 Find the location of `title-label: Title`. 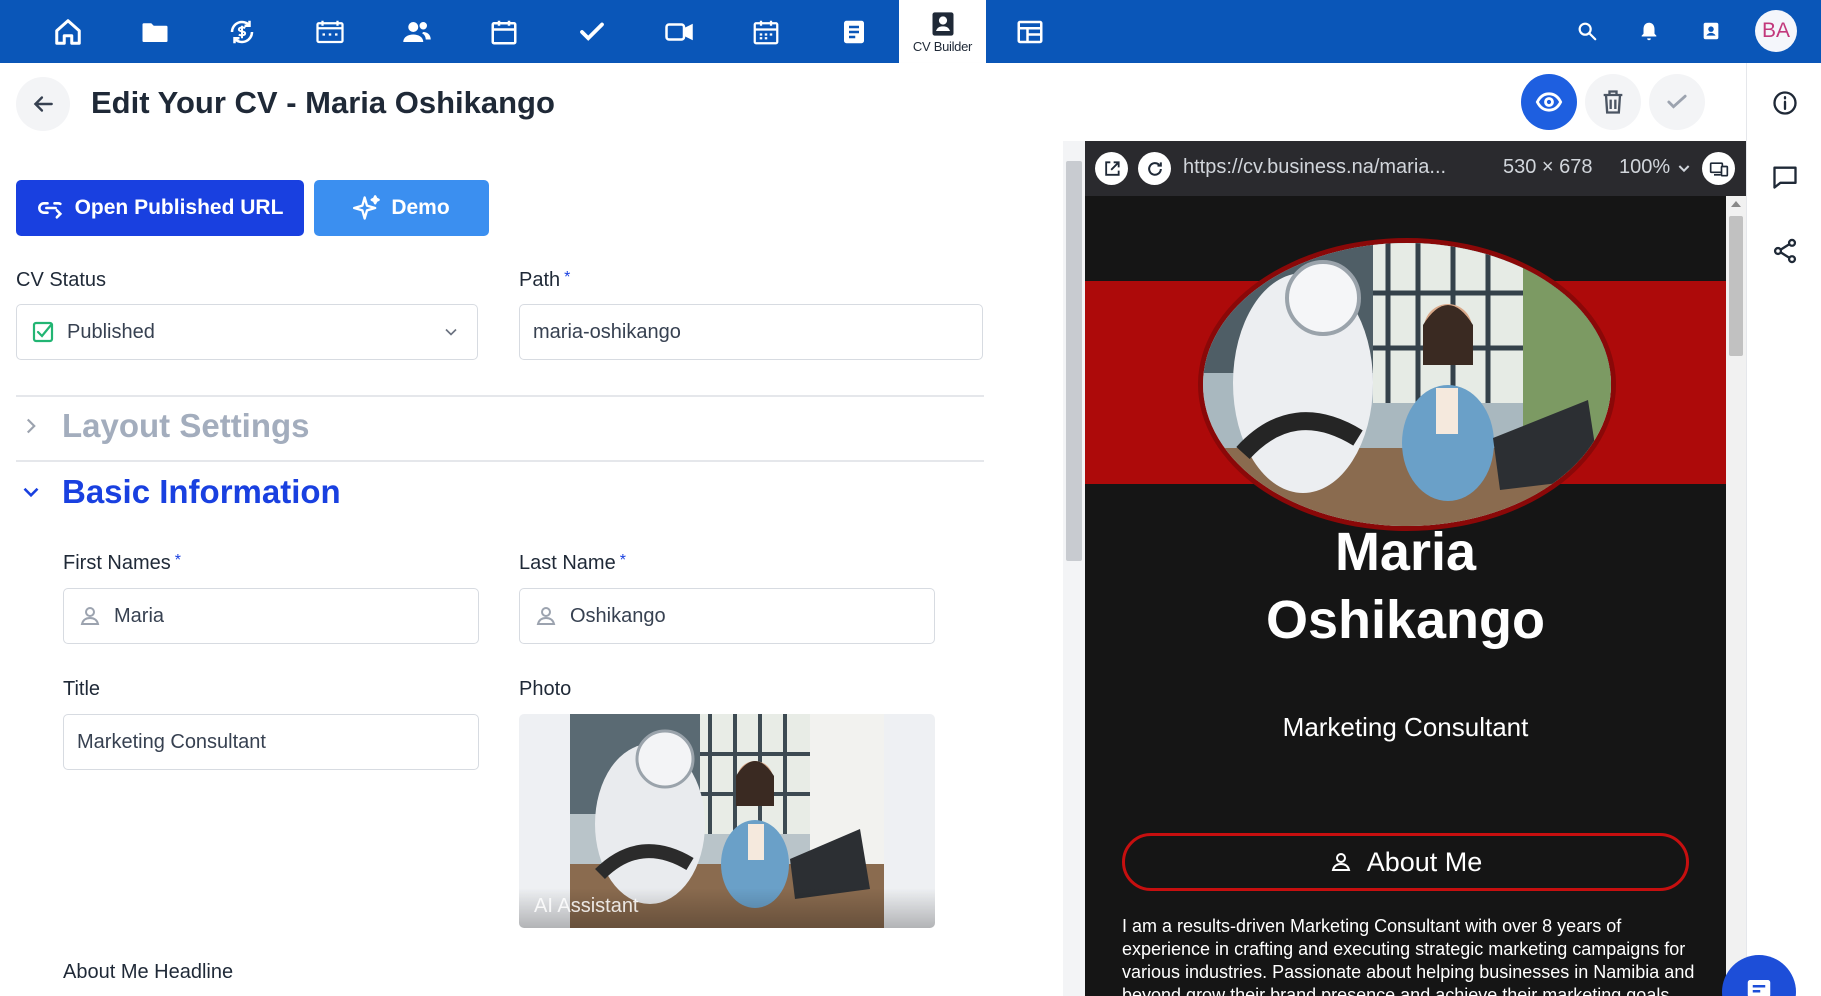

title-label: Title is located at coordinates (82, 689).